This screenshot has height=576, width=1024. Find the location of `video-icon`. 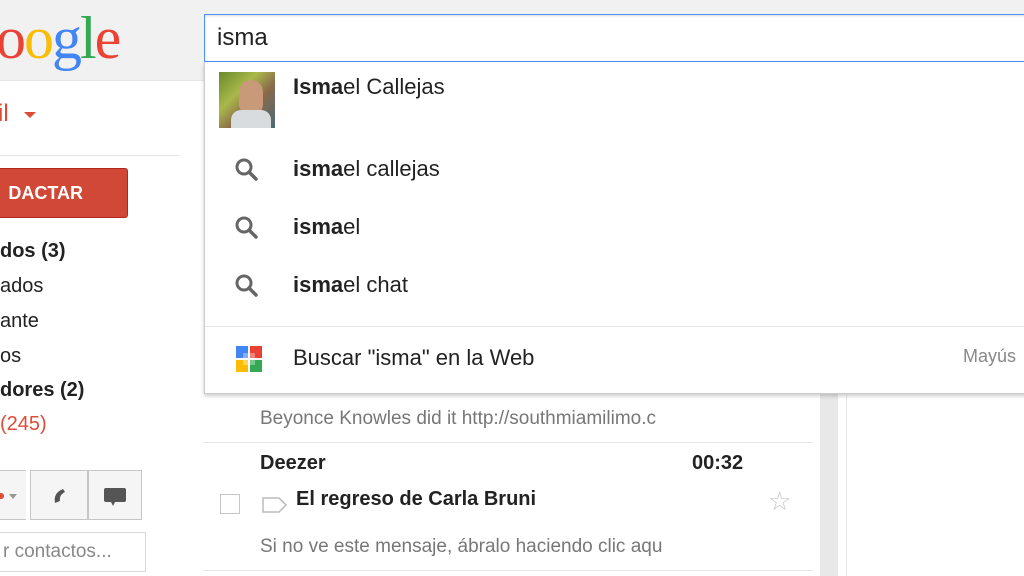

video-icon is located at coordinates (115, 497).